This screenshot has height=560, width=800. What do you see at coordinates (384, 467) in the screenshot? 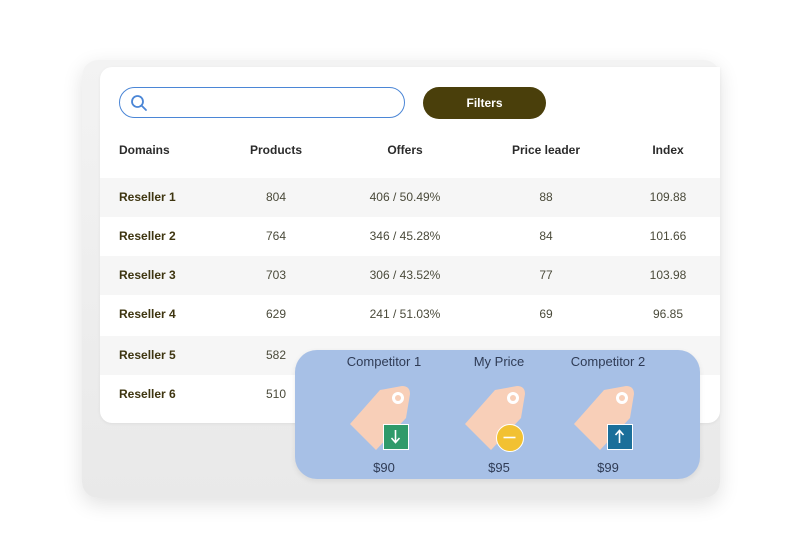
I see `comparison-price: $90` at bounding box center [384, 467].